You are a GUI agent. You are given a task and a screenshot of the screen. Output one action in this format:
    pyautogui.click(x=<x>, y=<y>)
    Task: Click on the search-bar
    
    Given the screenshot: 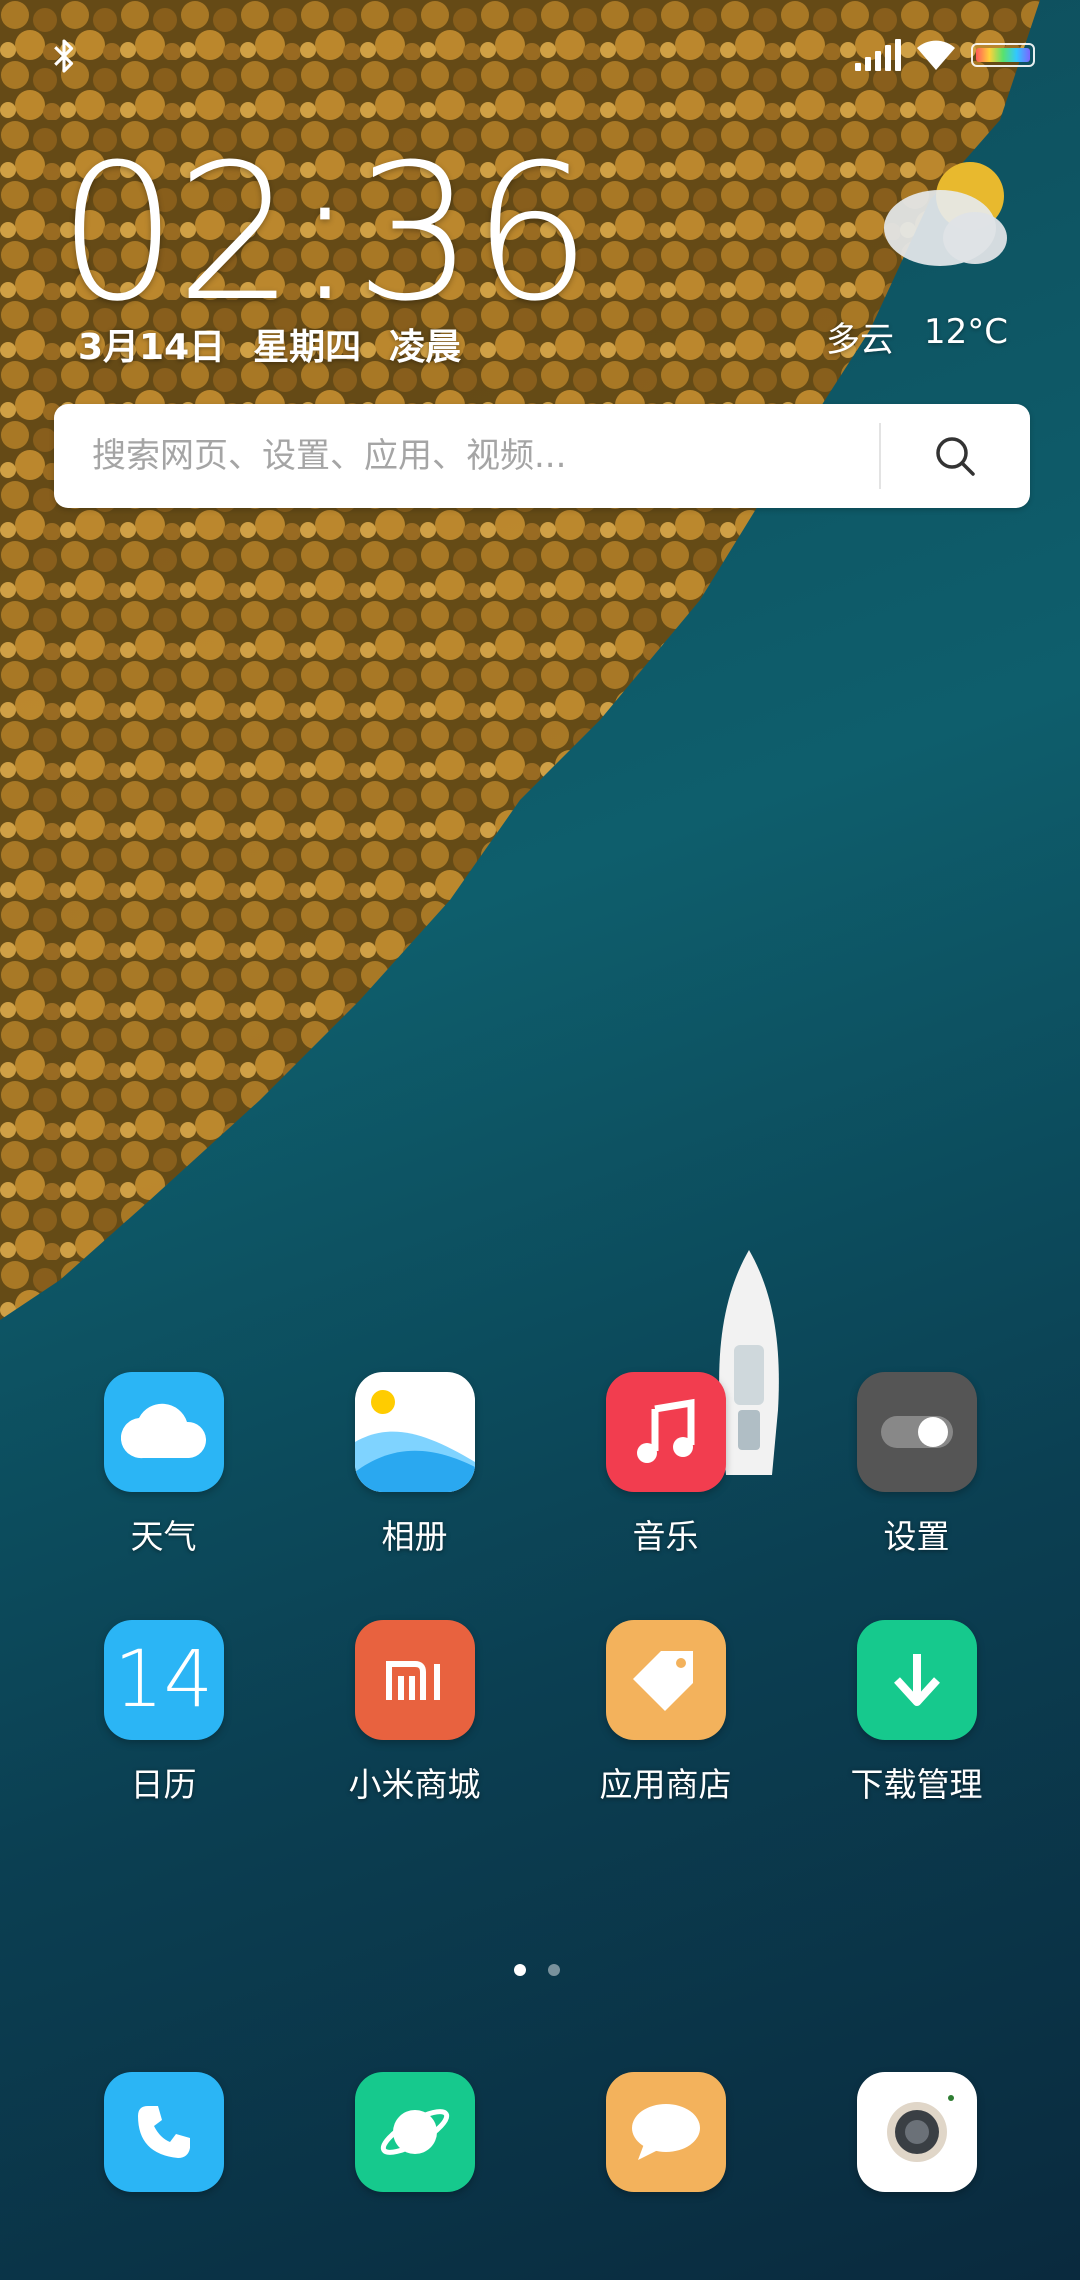 What is the action you would take?
    pyautogui.click(x=542, y=456)
    